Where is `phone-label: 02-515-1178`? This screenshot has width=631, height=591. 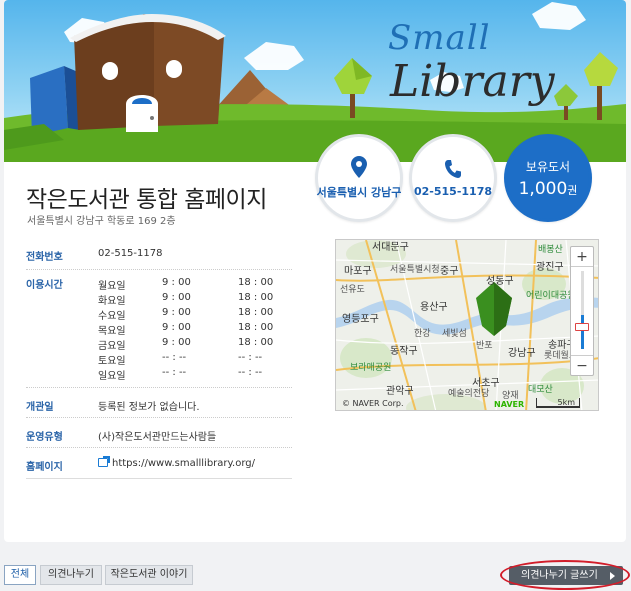
phone-label: 02-515-1178 is located at coordinates (452, 191).